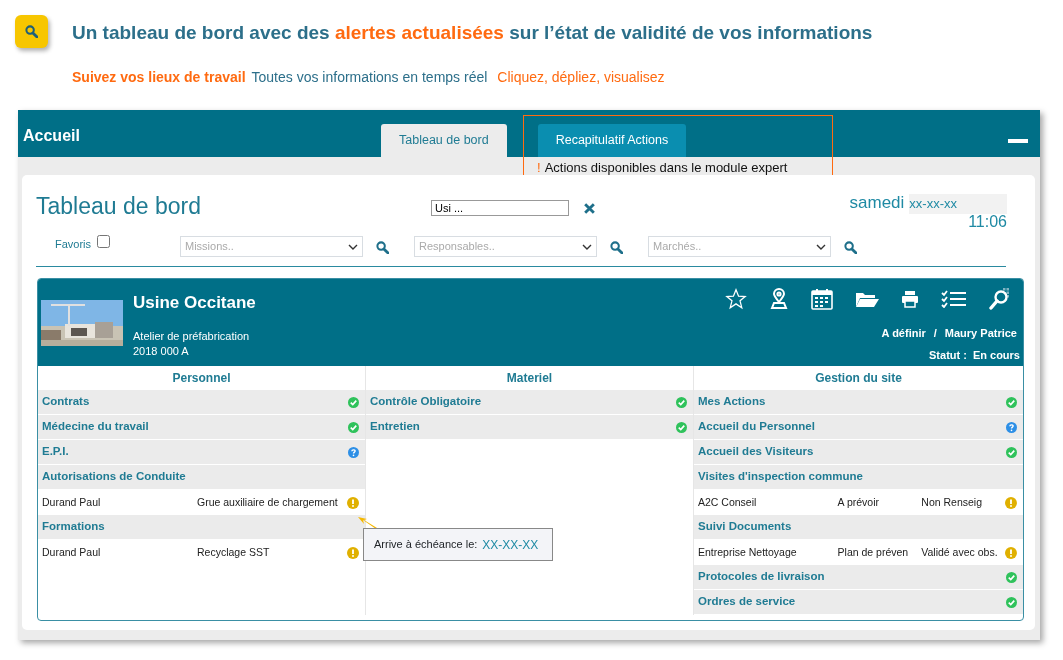 This screenshot has height=660, width=1063. I want to click on checklist-icon, so click(954, 299).